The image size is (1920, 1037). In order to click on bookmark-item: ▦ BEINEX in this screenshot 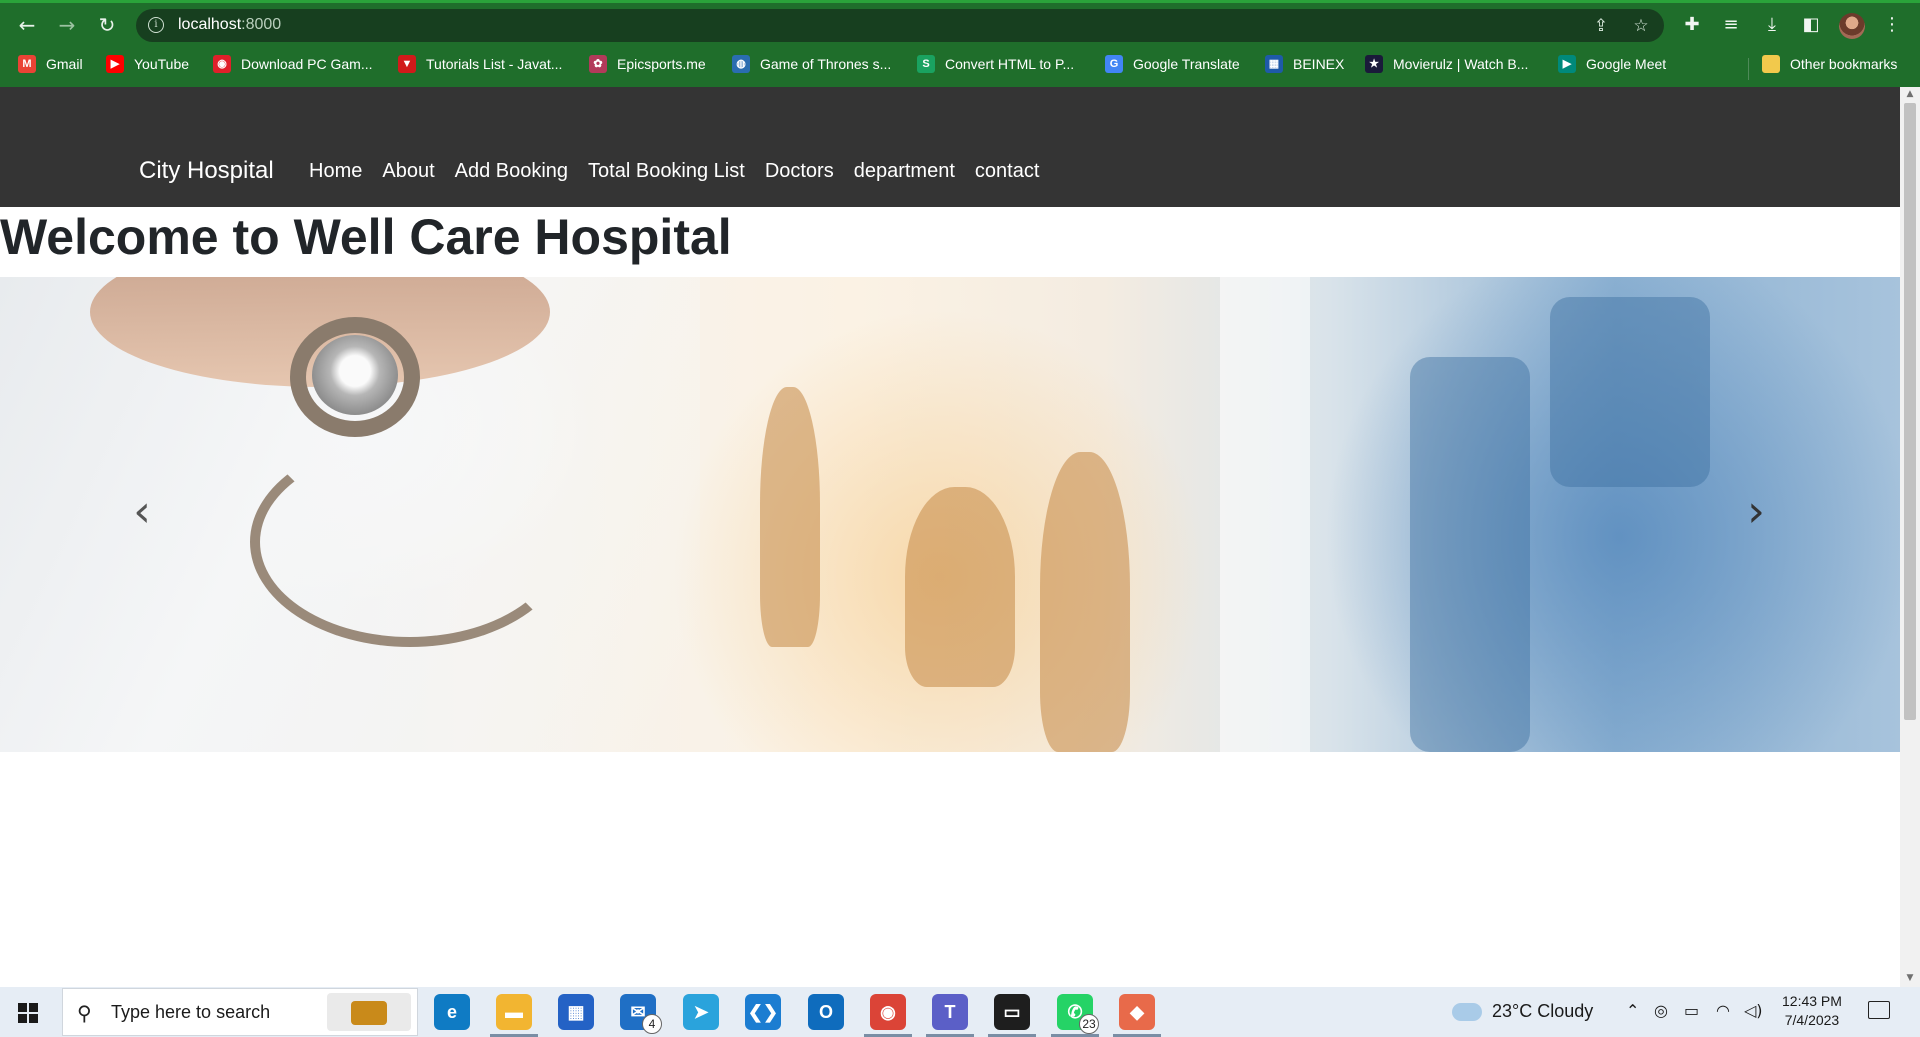, I will do `click(1304, 64)`.